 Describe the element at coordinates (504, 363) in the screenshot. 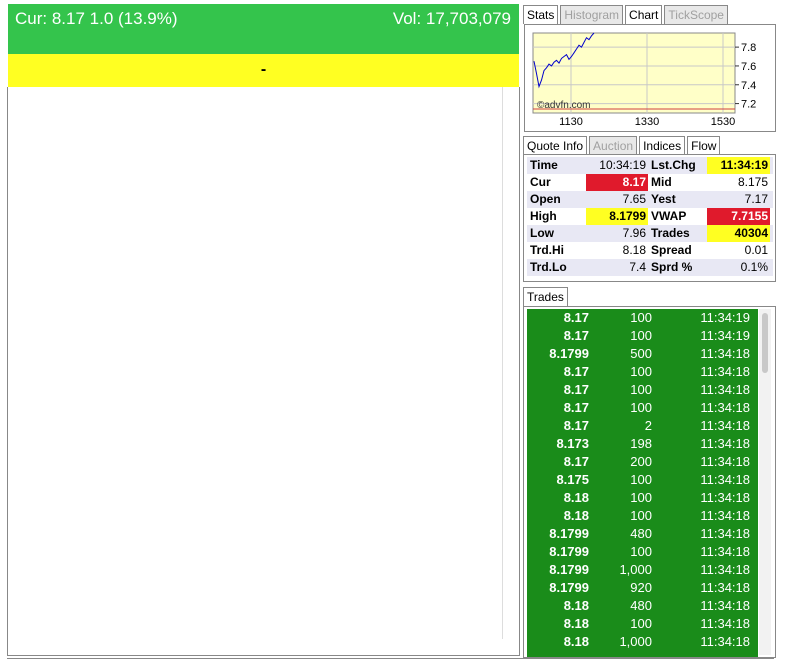

I see `main-scrollbar` at that location.